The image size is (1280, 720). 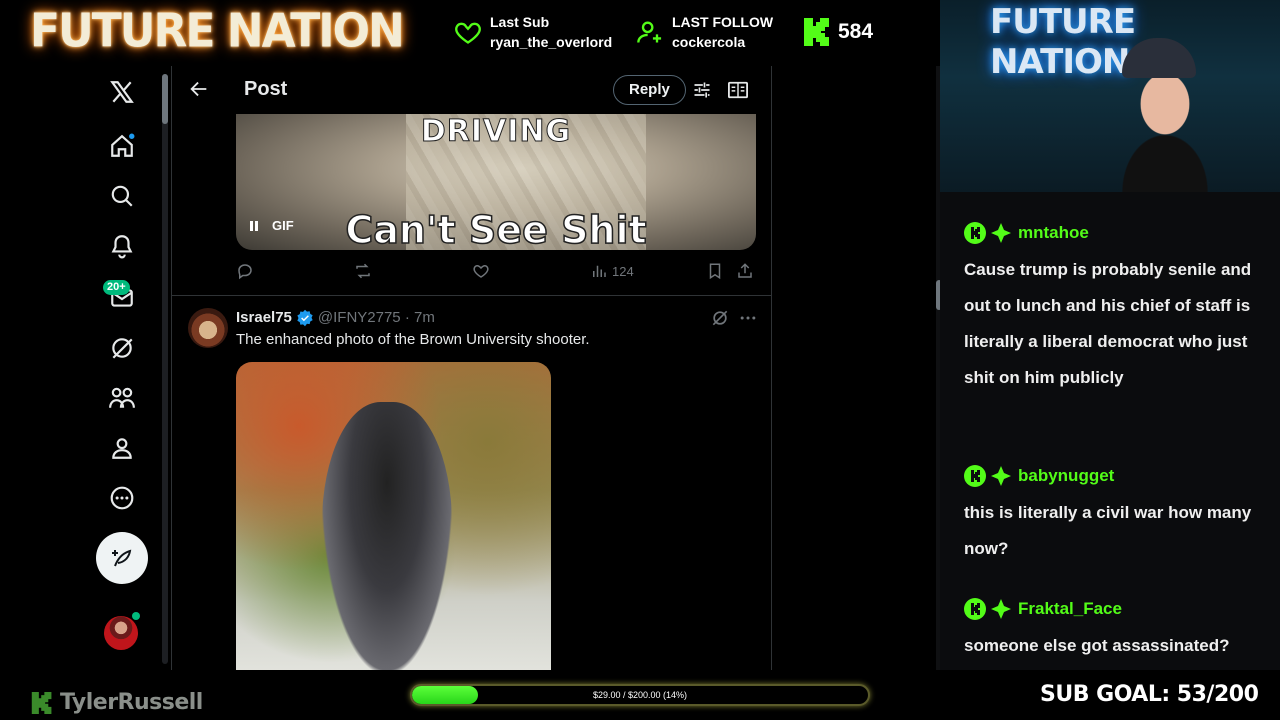 What do you see at coordinates (266, 89) in the screenshot?
I see `page-title: Post` at bounding box center [266, 89].